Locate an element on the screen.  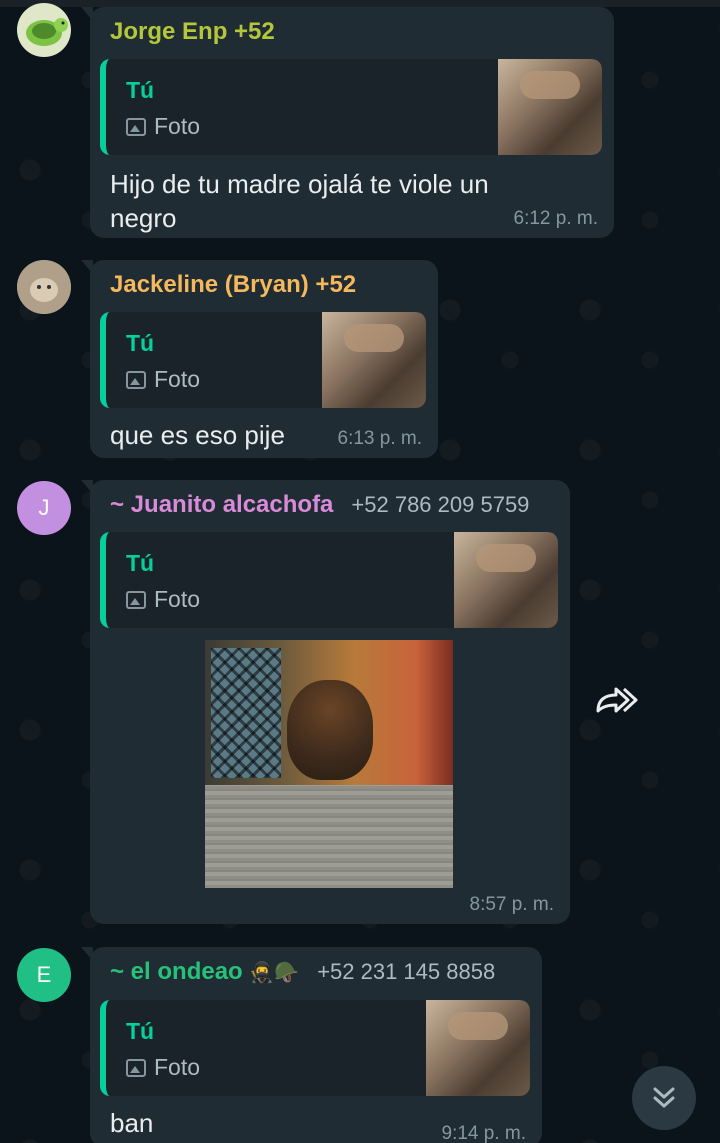
avatar: E is located at coordinates (44, 975).